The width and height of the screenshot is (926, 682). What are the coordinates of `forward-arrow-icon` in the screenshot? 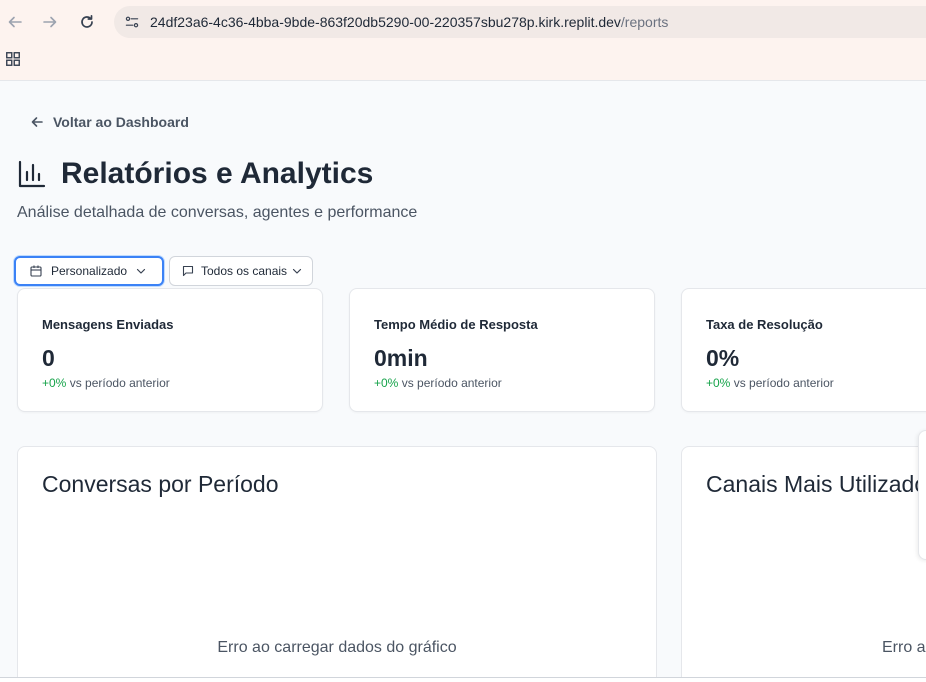 It's located at (50, 22).